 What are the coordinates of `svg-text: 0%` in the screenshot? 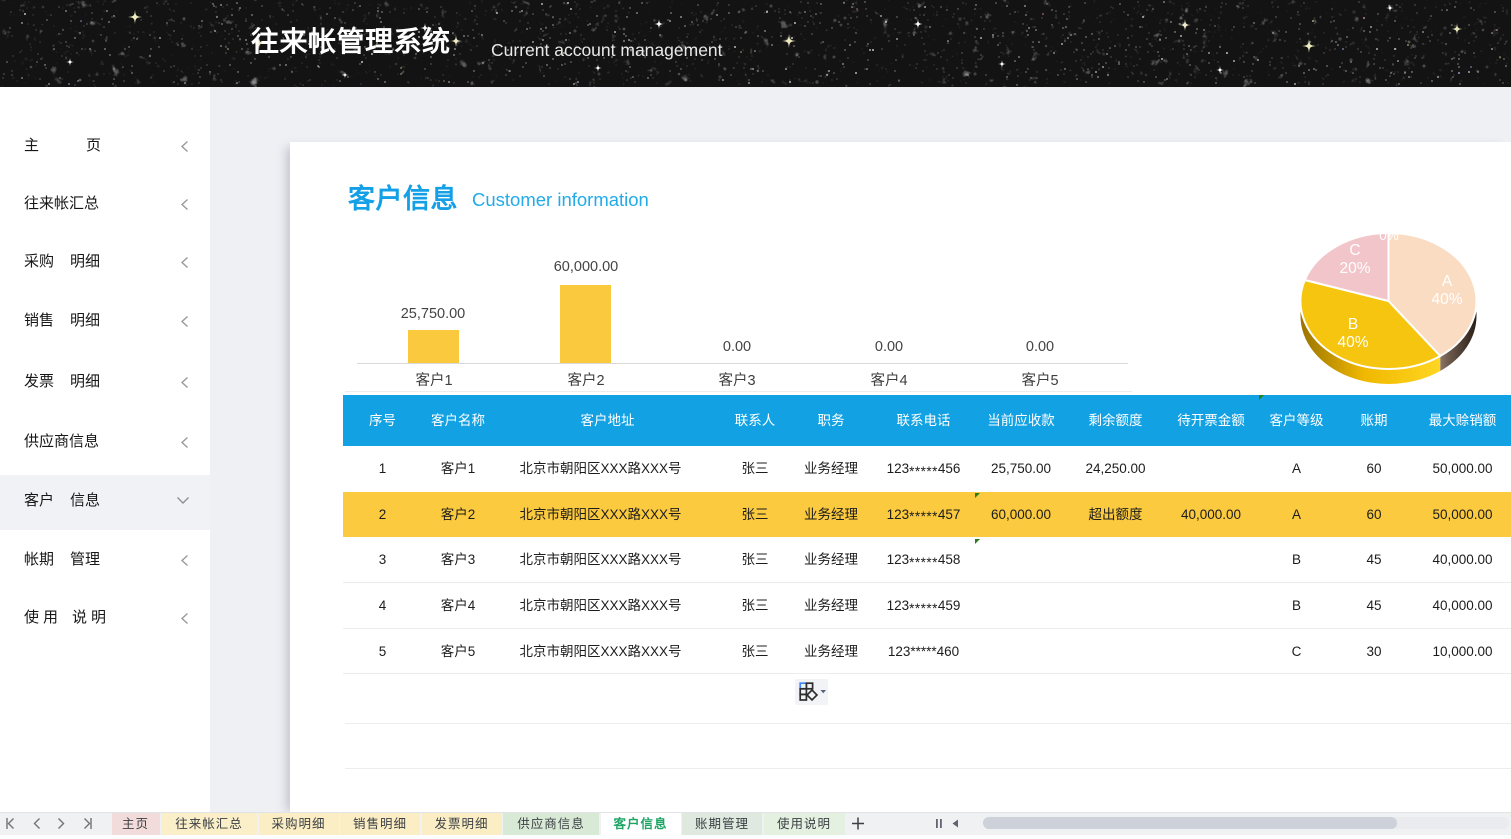 It's located at (1389, 235).